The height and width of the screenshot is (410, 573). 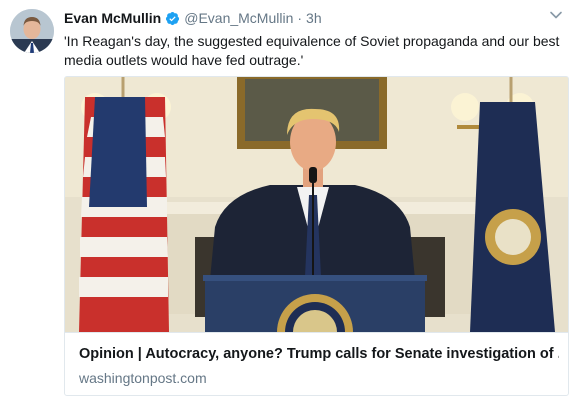 I want to click on card-domain: washingtonpost.com, so click(x=143, y=378).